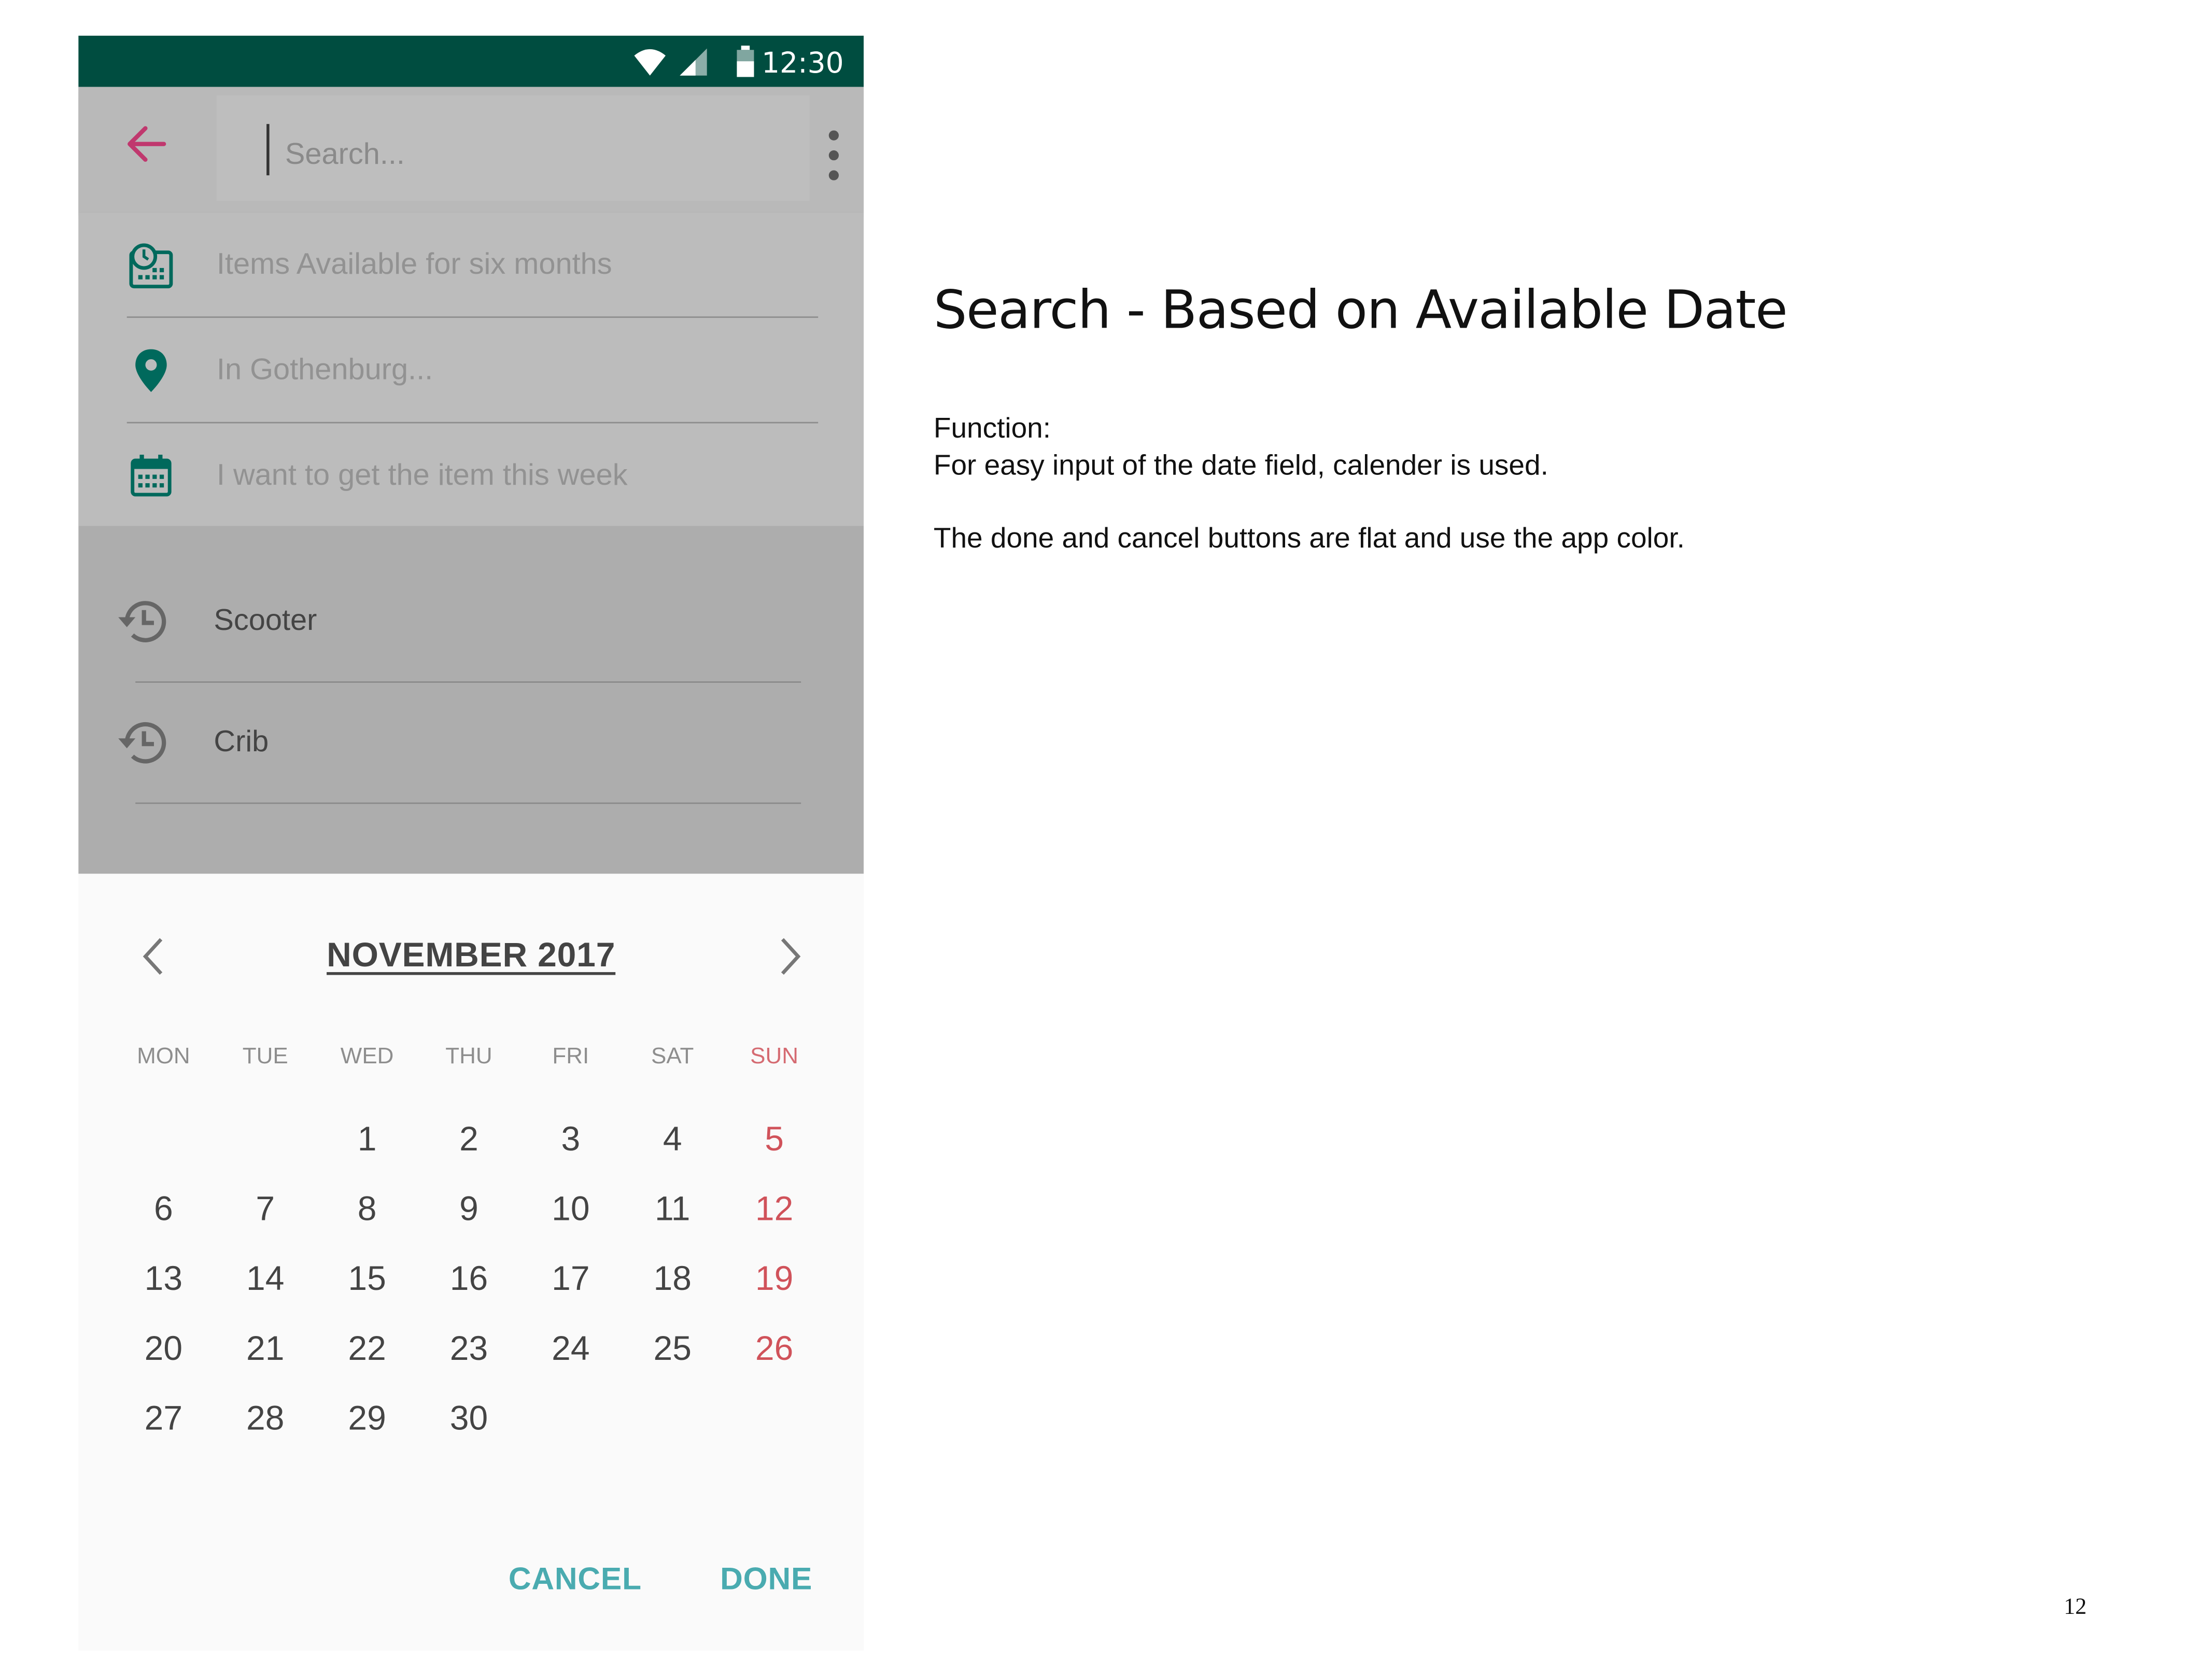  Describe the element at coordinates (471, 744) in the screenshot. I see `history-item-crib: Crib` at that location.